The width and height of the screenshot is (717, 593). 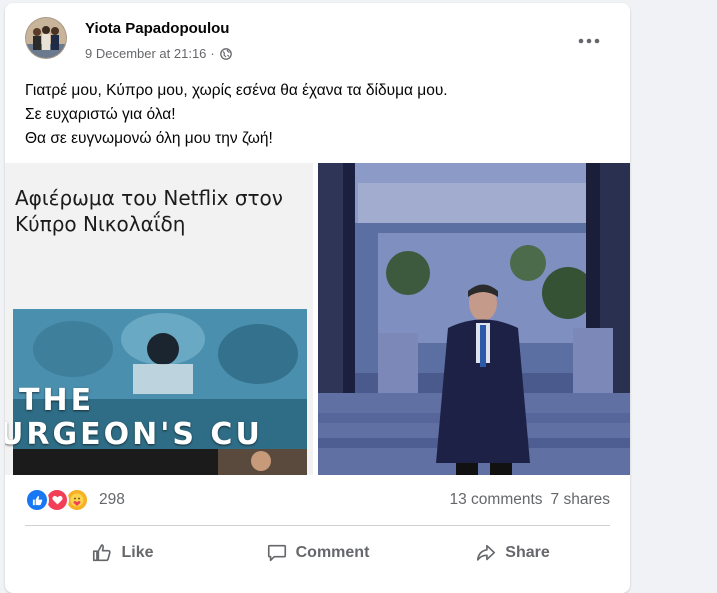 I want to click on post-text-line: Θα σε ευγνωμονώ όλη μου την ζωή!, so click(x=149, y=138).